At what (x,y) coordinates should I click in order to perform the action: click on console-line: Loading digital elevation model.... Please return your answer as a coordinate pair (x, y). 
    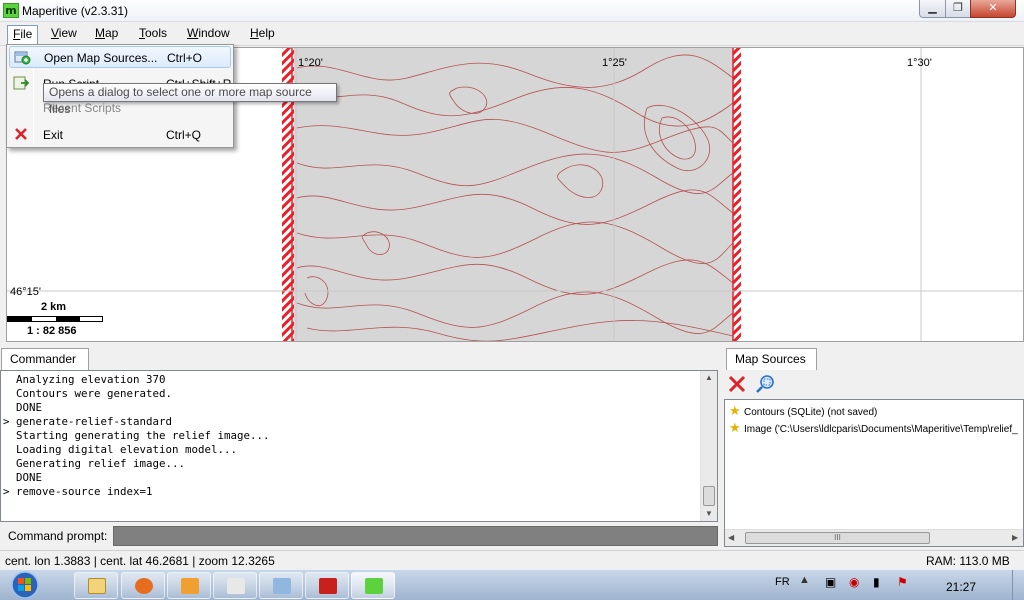
    Looking at the image, I should click on (120, 449).